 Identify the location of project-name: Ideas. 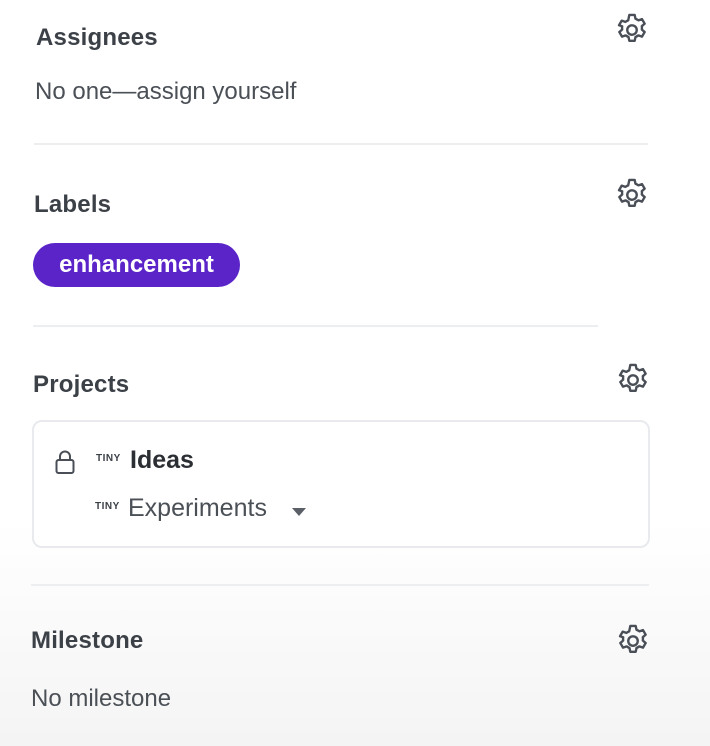
(162, 460).